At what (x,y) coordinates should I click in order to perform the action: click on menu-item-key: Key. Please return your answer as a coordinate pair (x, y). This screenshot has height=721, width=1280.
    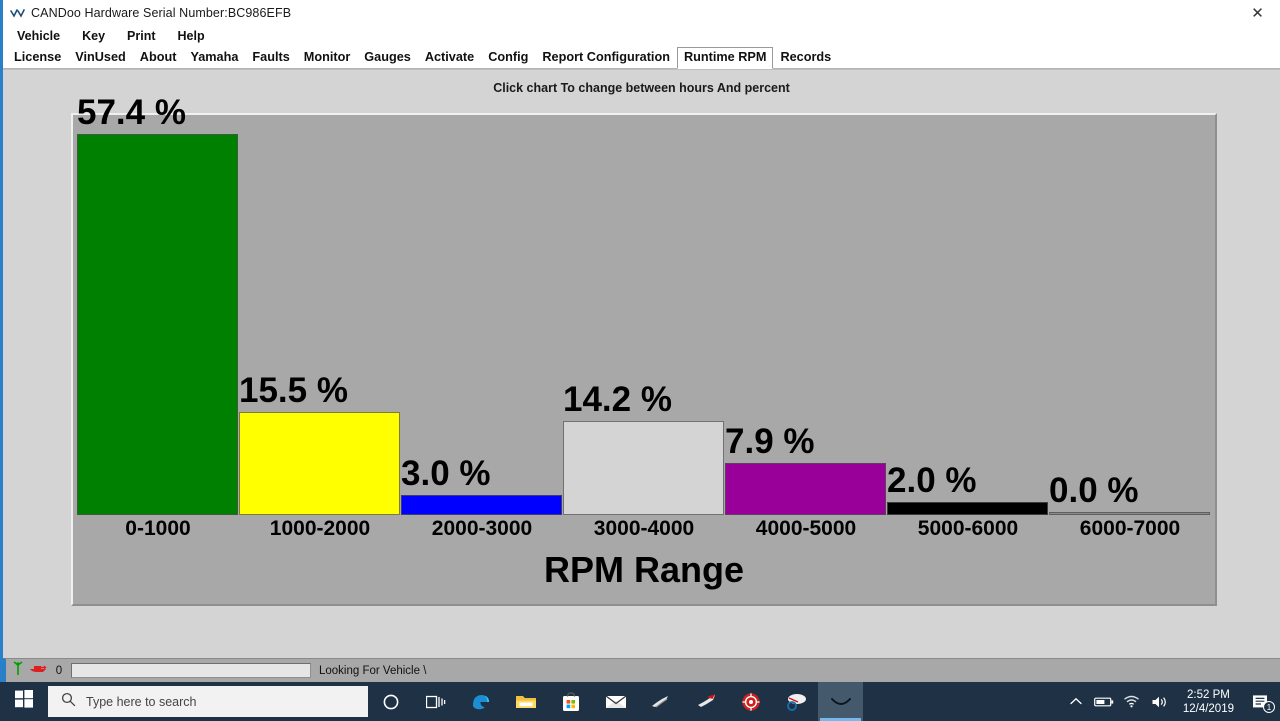
    Looking at the image, I should click on (93, 36).